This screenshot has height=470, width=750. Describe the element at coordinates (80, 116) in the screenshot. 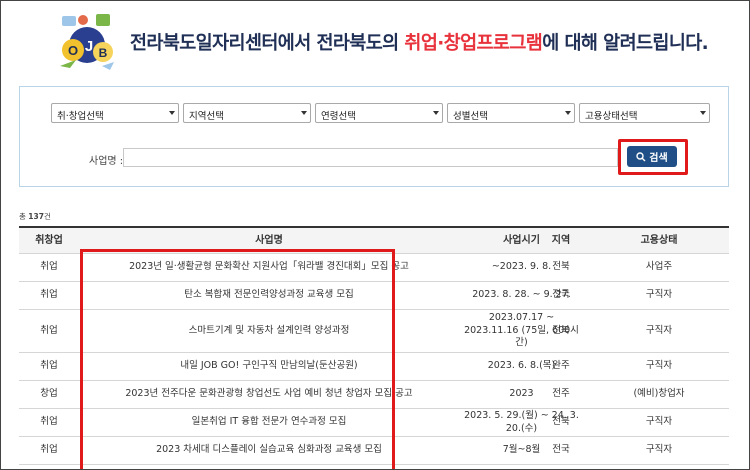

I see `type-select-value: 취·창업선택` at that location.